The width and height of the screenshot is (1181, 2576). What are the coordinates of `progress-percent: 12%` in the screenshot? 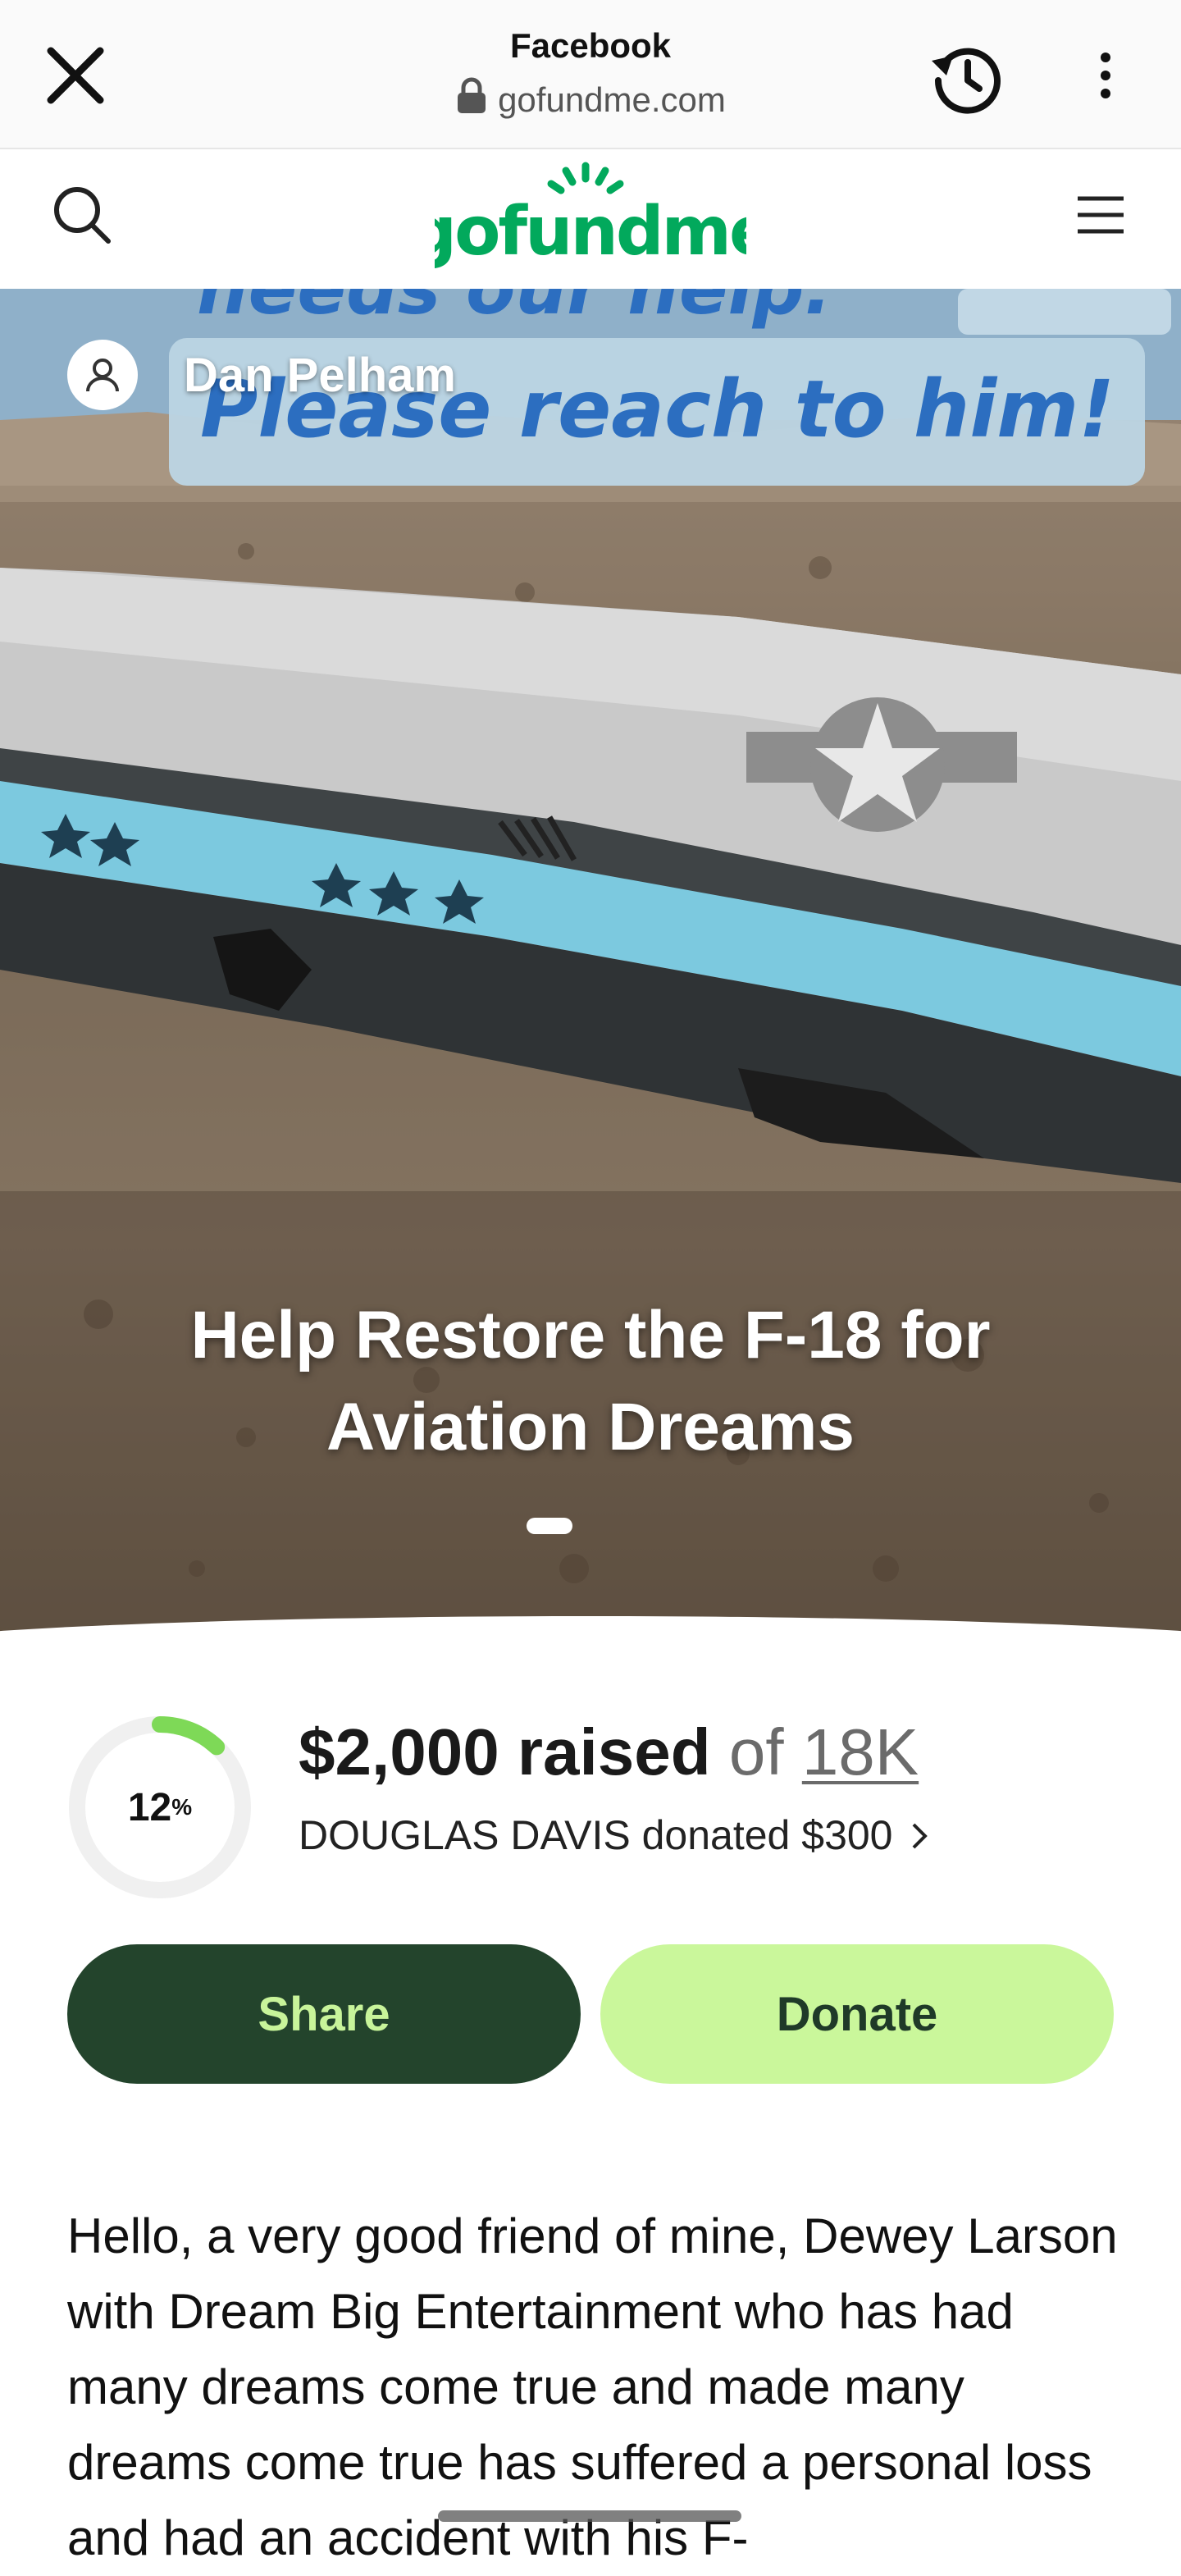 It's located at (160, 1807).